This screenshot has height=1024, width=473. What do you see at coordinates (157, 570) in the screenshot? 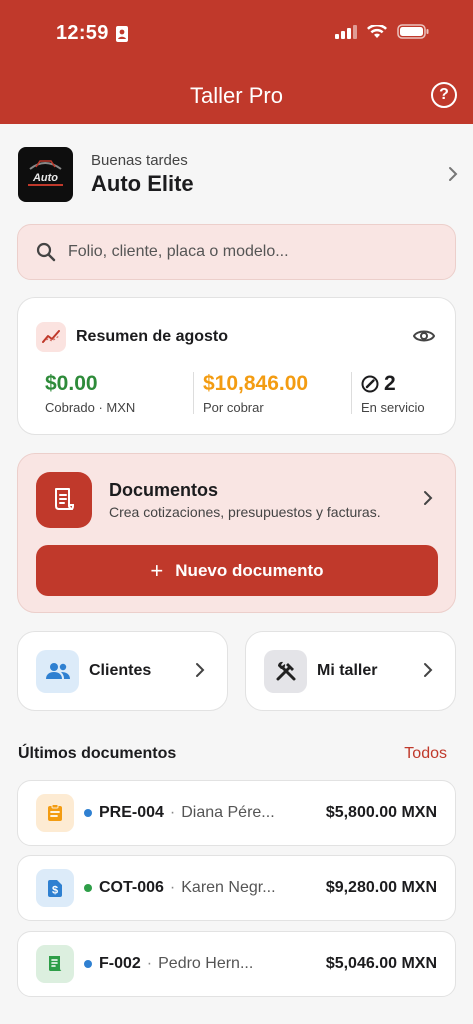
I see `plus-icon: +` at bounding box center [157, 570].